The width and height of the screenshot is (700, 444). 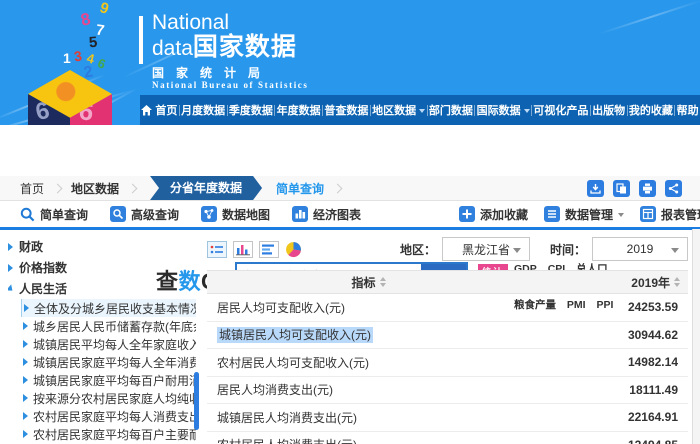 I want to click on tab-province-annual-data: 分省年度数据, so click(x=206, y=188).